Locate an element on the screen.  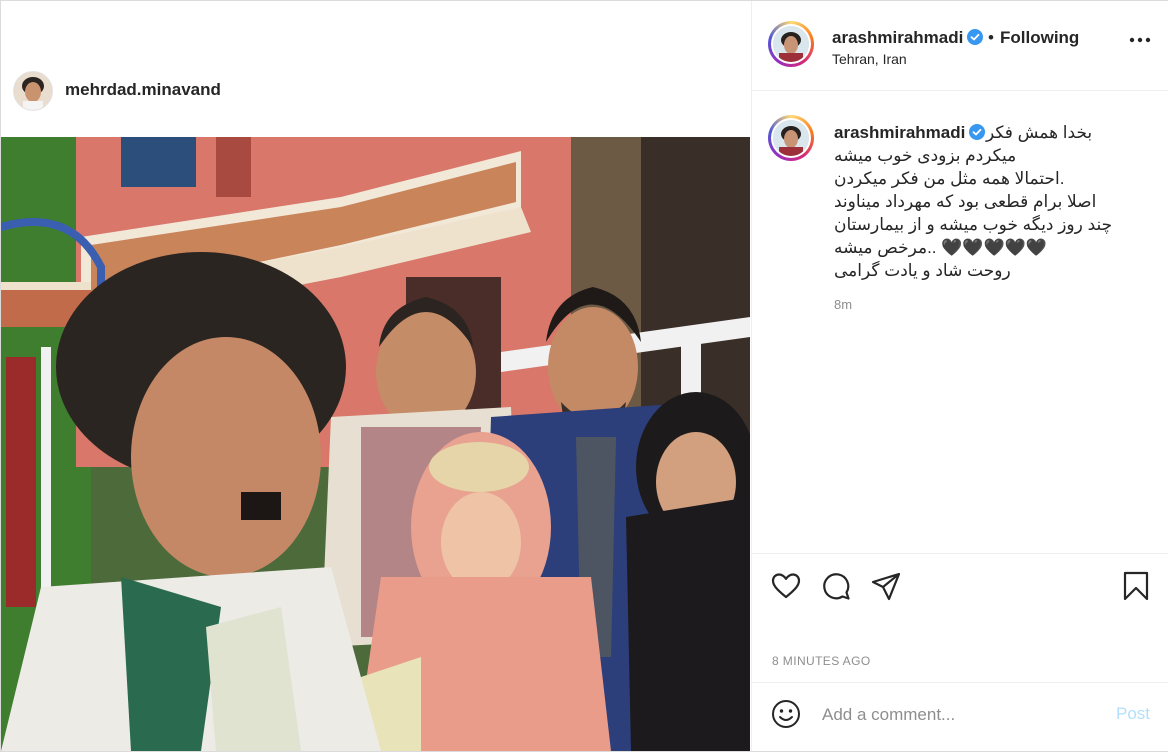
more-options-icon is located at coordinates (1140, 40).